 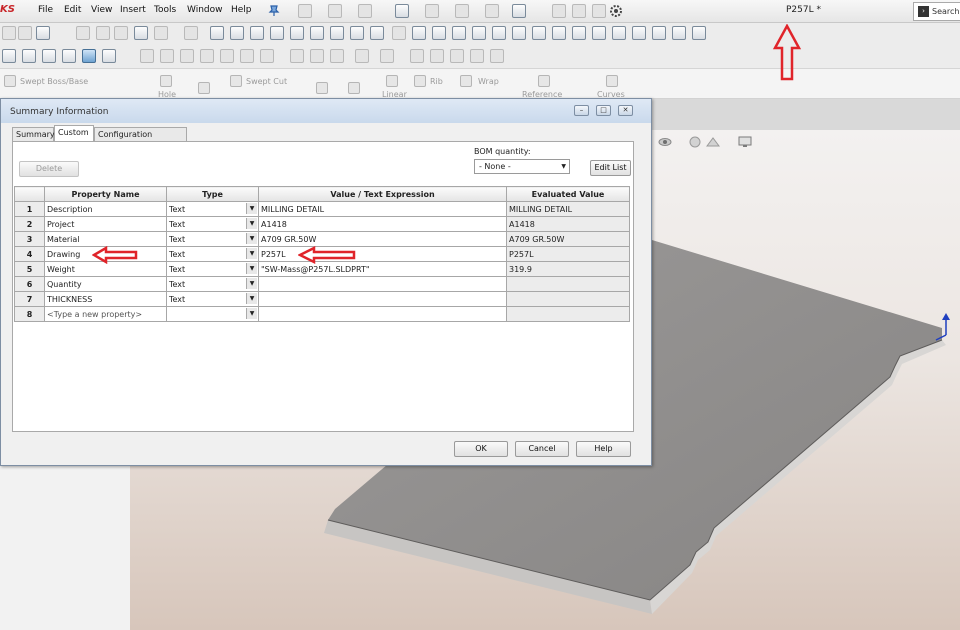 I want to click on zoom-icon, so click(x=362, y=56).